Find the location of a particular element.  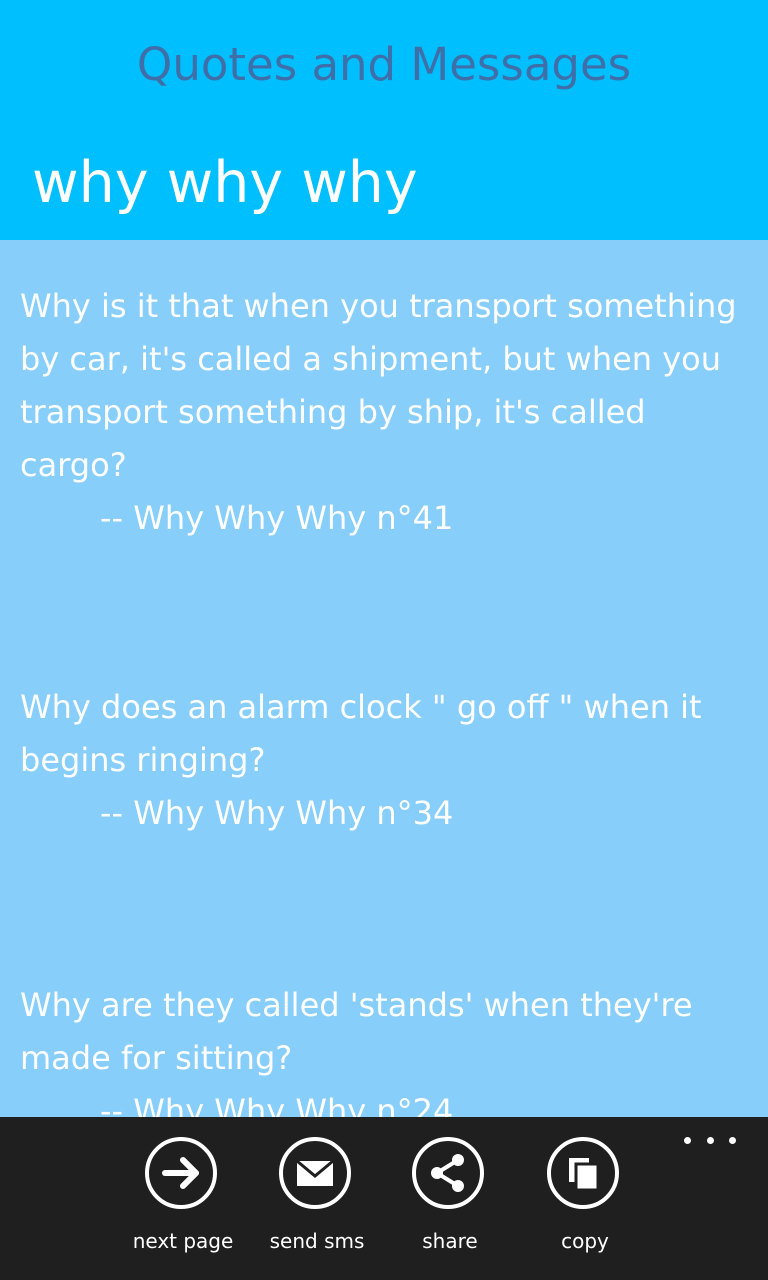

send-sms-button: send sms is located at coordinates (317, 1202).